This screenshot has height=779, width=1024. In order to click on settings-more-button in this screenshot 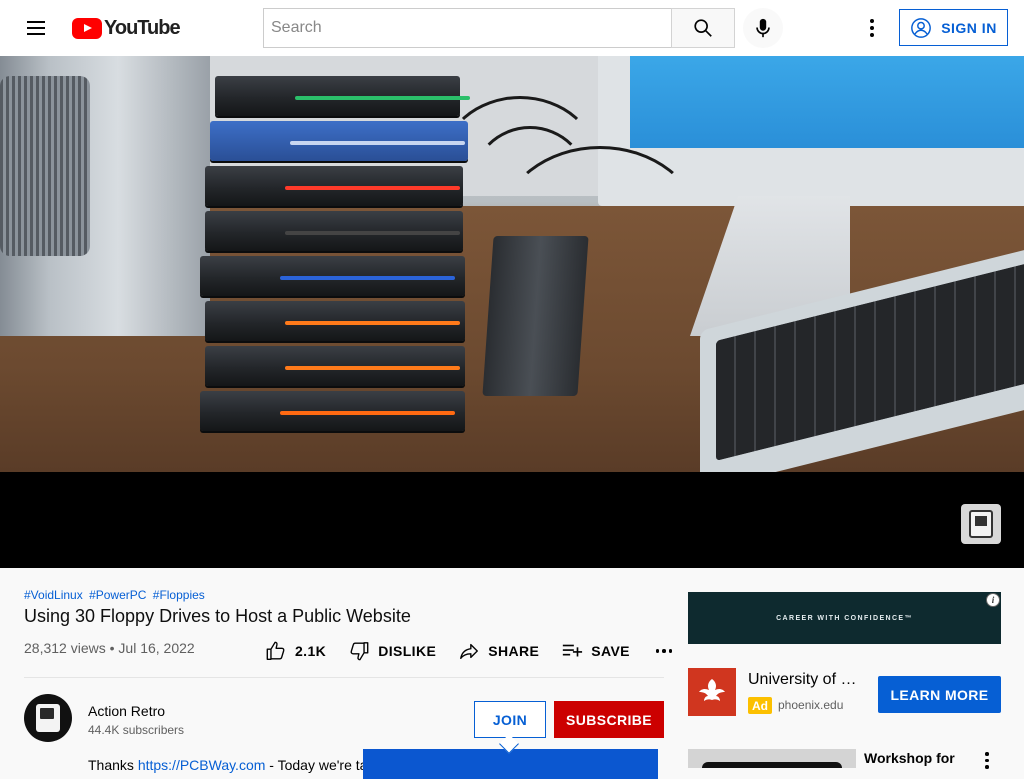, I will do `click(872, 28)`.